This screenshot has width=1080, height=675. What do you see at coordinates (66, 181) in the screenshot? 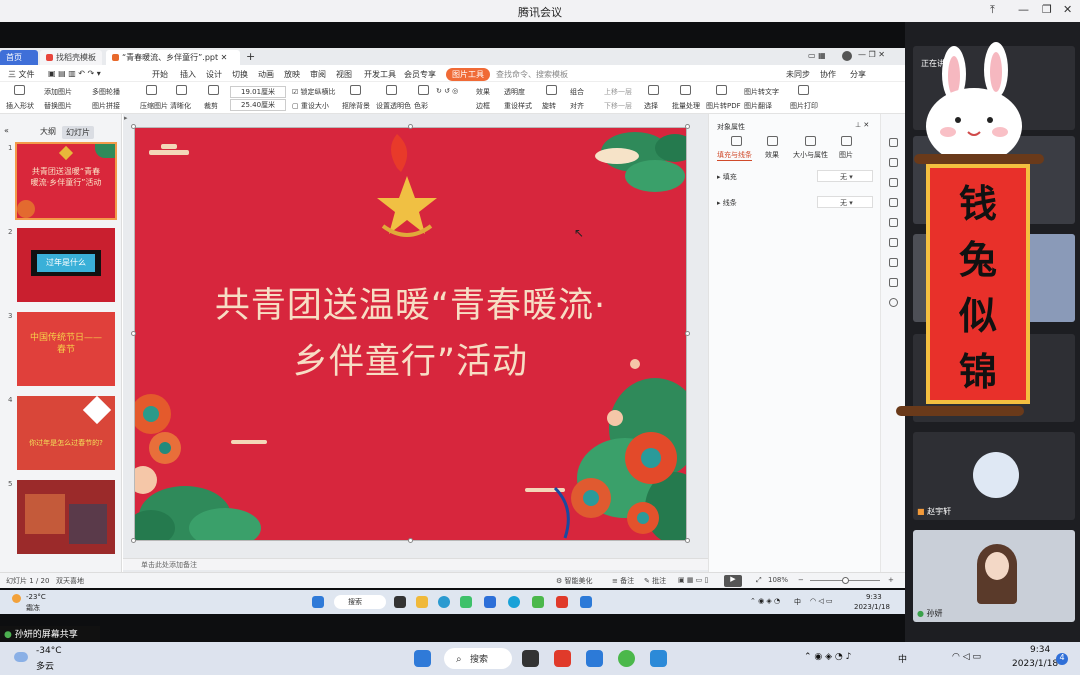
I see `slide-thumb-1: 共青团送温暖“青春暖流·乡伴童行”活动` at bounding box center [66, 181].